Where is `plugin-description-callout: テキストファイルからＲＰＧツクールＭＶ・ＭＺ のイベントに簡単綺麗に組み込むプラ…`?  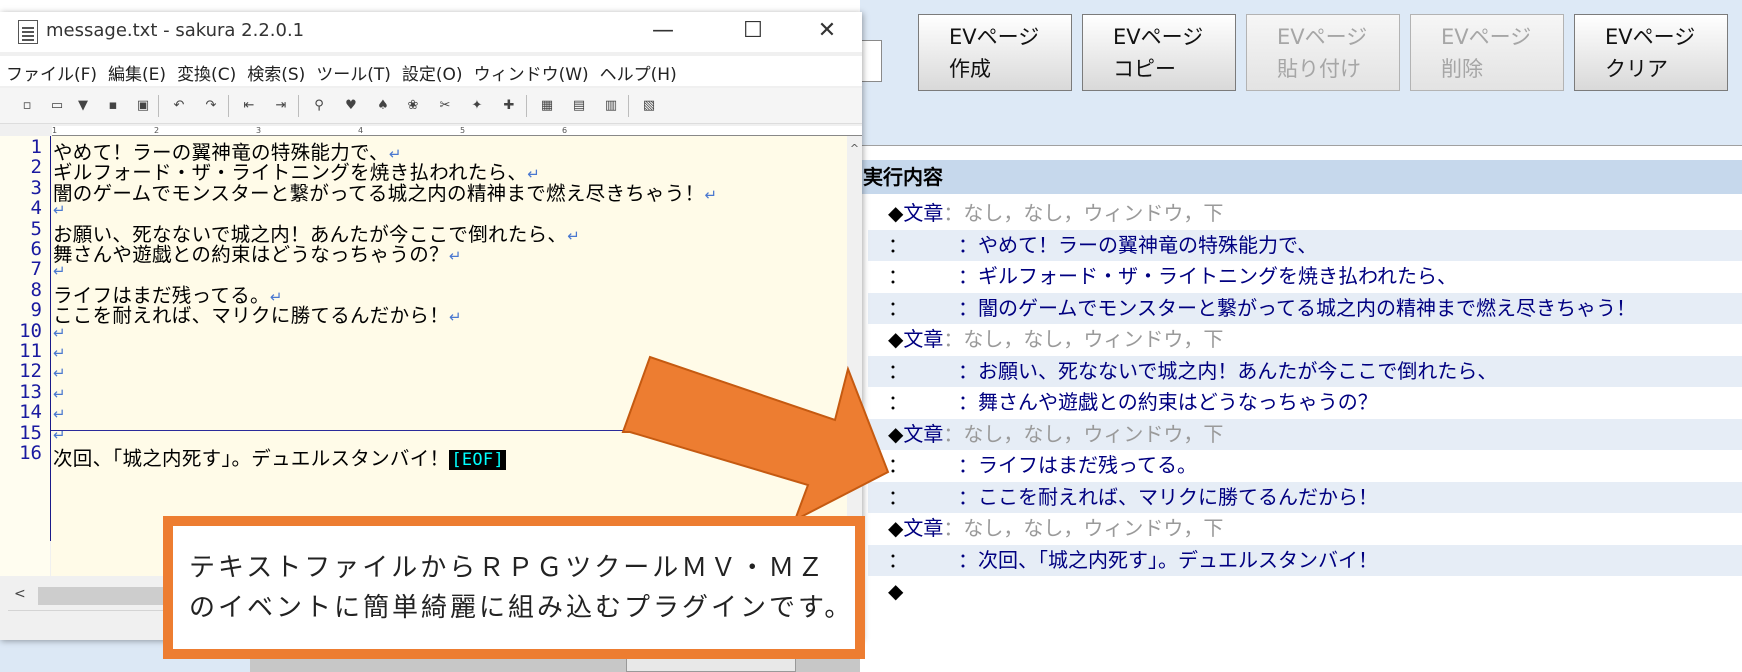 plugin-description-callout: テキストファイルからＲＰＧツクールＭＶ・ＭＺ のイベントに簡単綺麗に組み込むプラ… is located at coordinates (514, 587).